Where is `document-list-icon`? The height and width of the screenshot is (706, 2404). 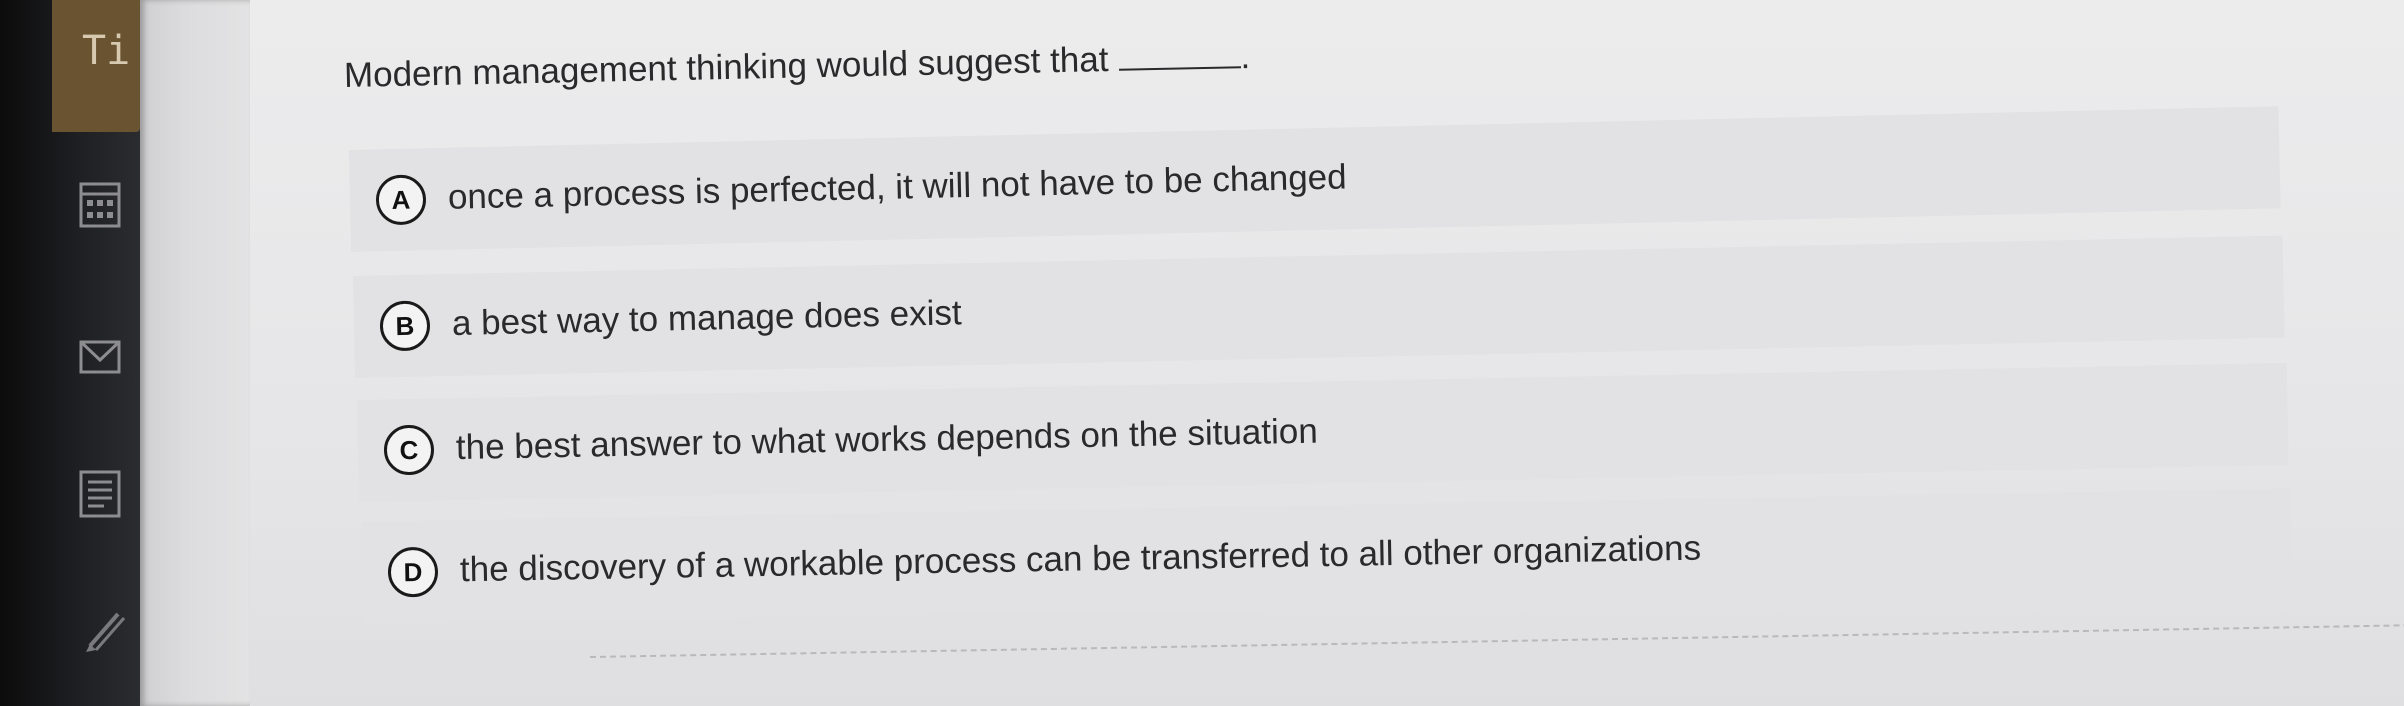 document-list-icon is located at coordinates (100, 493).